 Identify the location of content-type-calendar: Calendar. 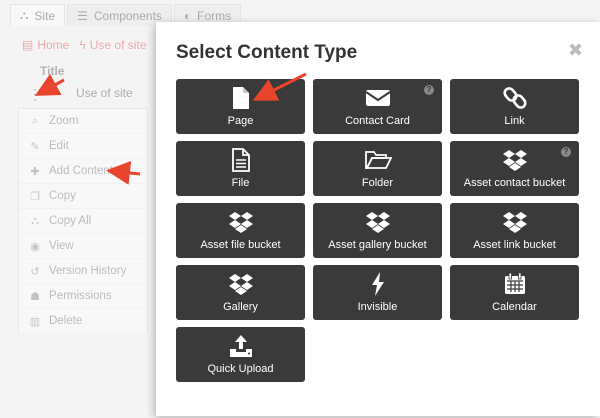
(514, 292).